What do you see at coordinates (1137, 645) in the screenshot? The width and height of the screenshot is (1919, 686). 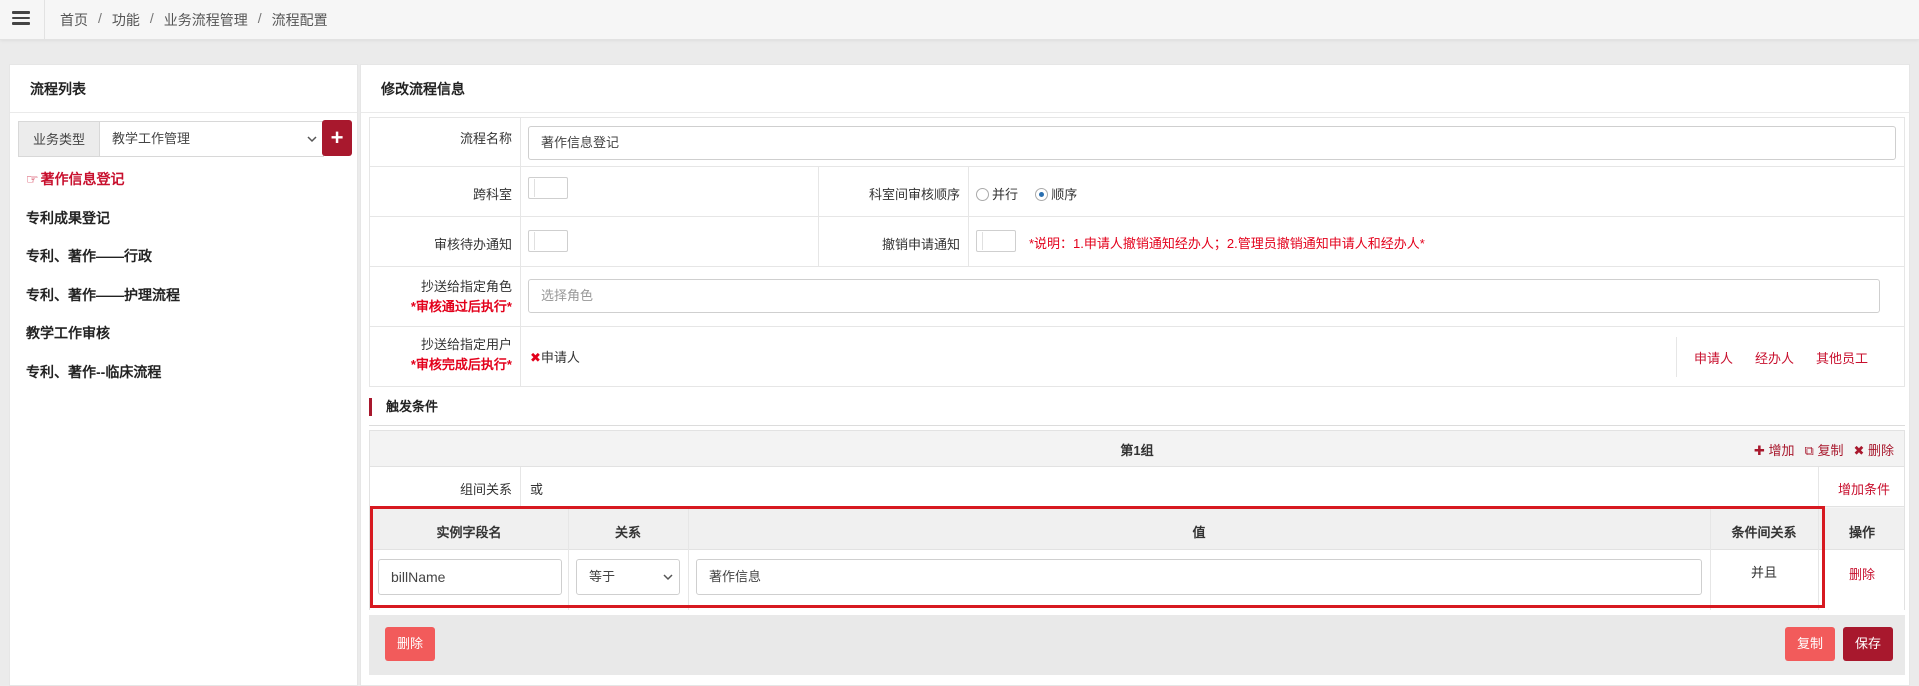 I see `action-bar: 删除 复制 保存` at bounding box center [1137, 645].